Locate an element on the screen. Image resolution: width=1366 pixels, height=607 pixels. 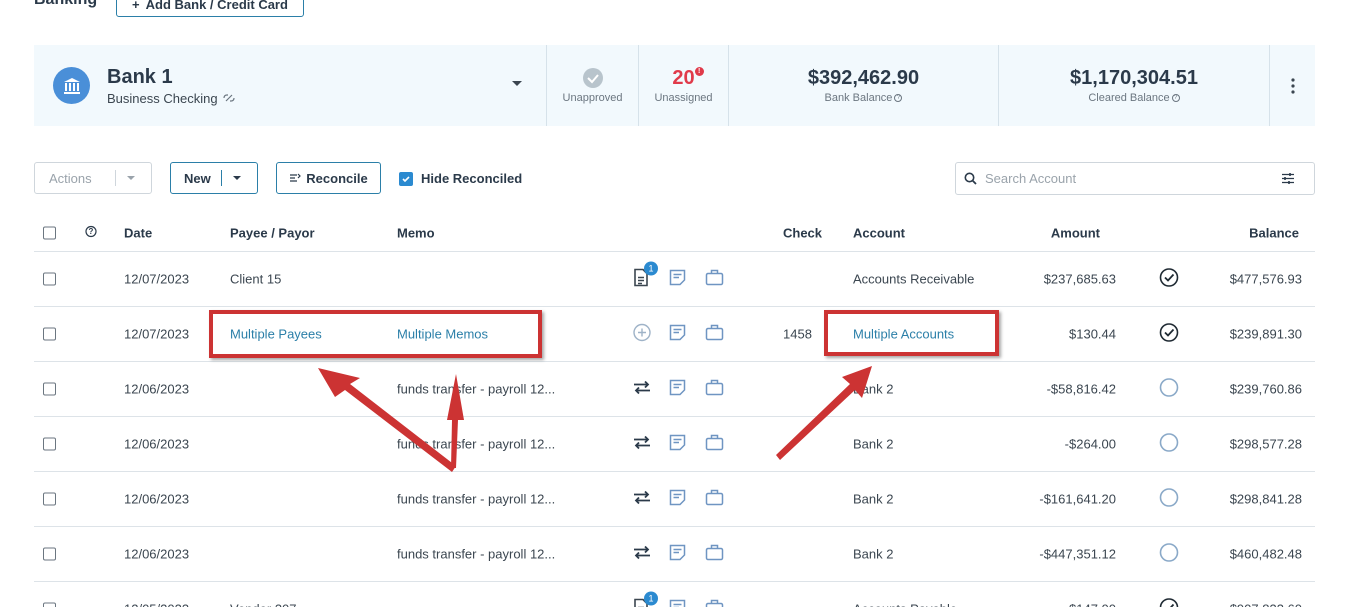
unassigned-label: Unassigned is located at coordinates (683, 98).